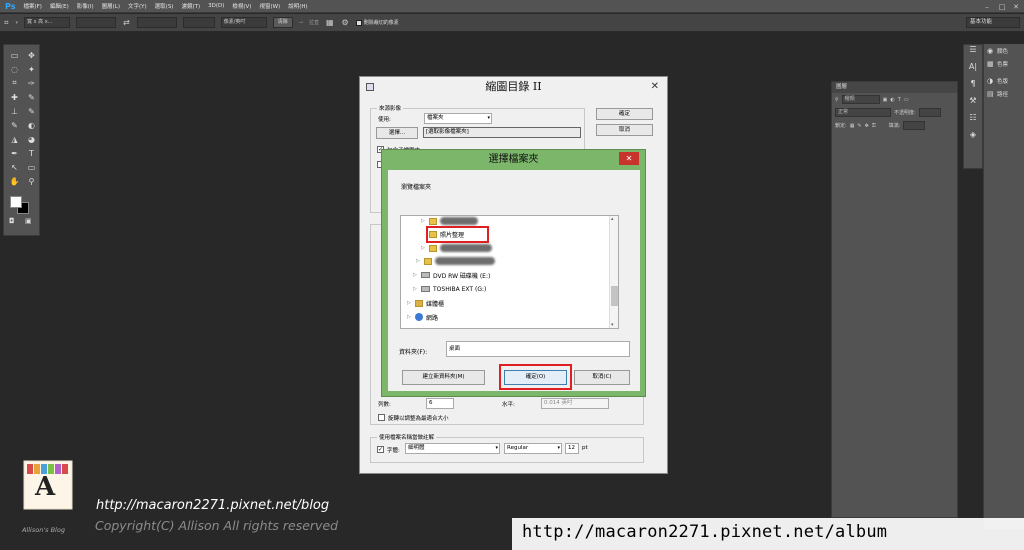 The height and width of the screenshot is (550, 1024). I want to click on lasso-tool-icon: ◌, so click(14, 69).